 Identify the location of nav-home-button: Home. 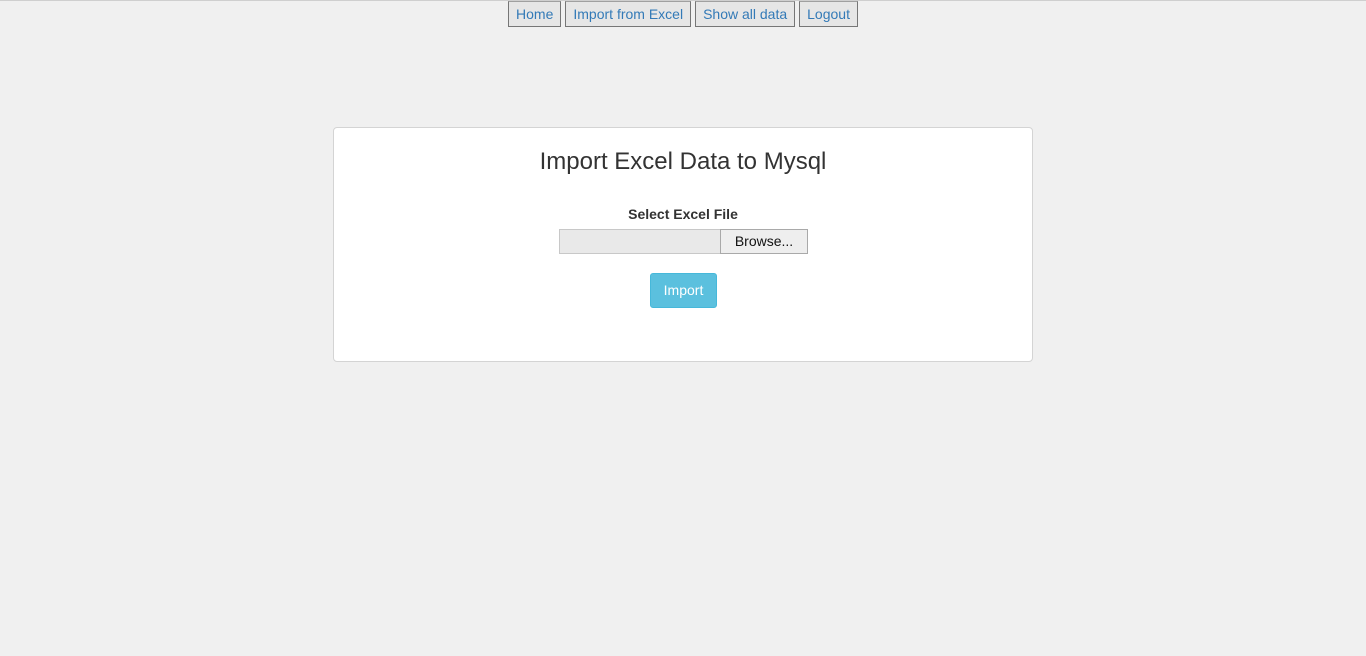
(535, 14).